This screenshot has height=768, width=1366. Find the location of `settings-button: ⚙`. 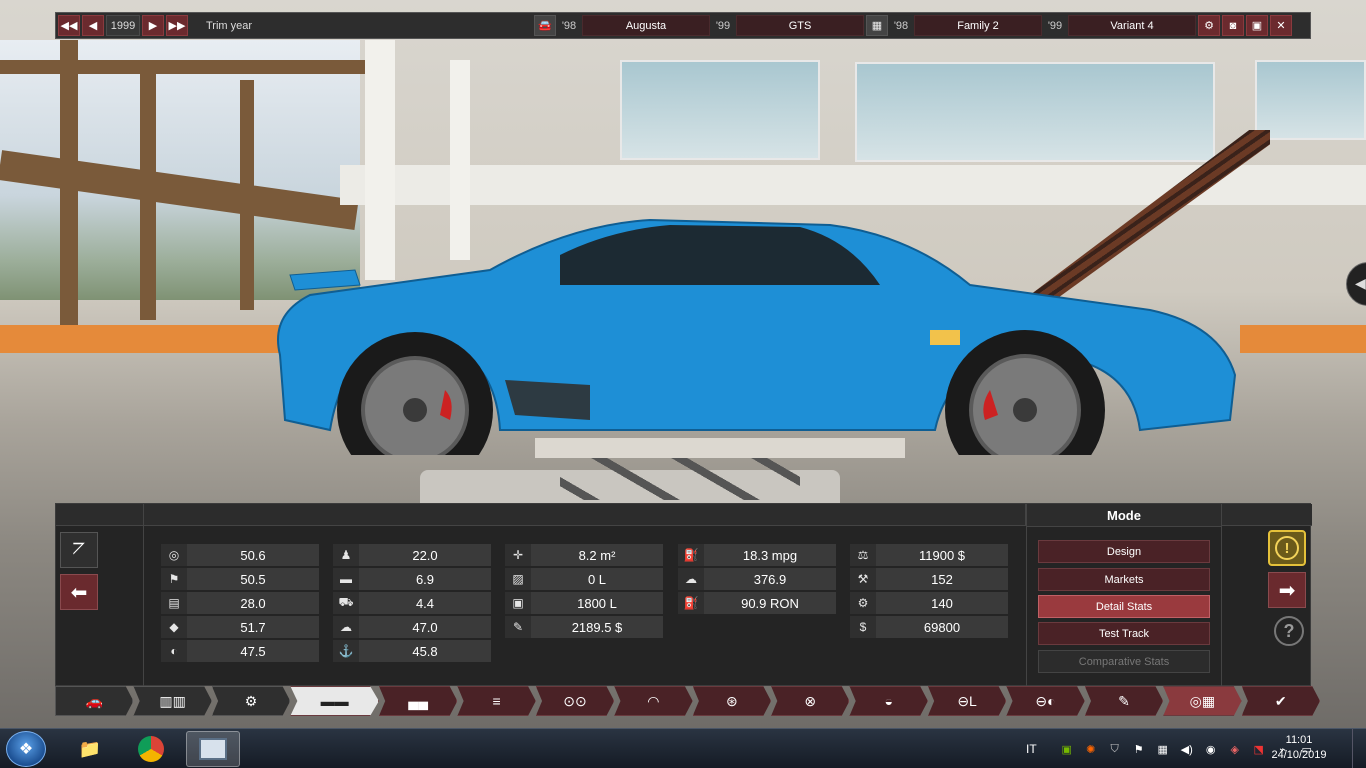

settings-button: ⚙ is located at coordinates (1209, 25).